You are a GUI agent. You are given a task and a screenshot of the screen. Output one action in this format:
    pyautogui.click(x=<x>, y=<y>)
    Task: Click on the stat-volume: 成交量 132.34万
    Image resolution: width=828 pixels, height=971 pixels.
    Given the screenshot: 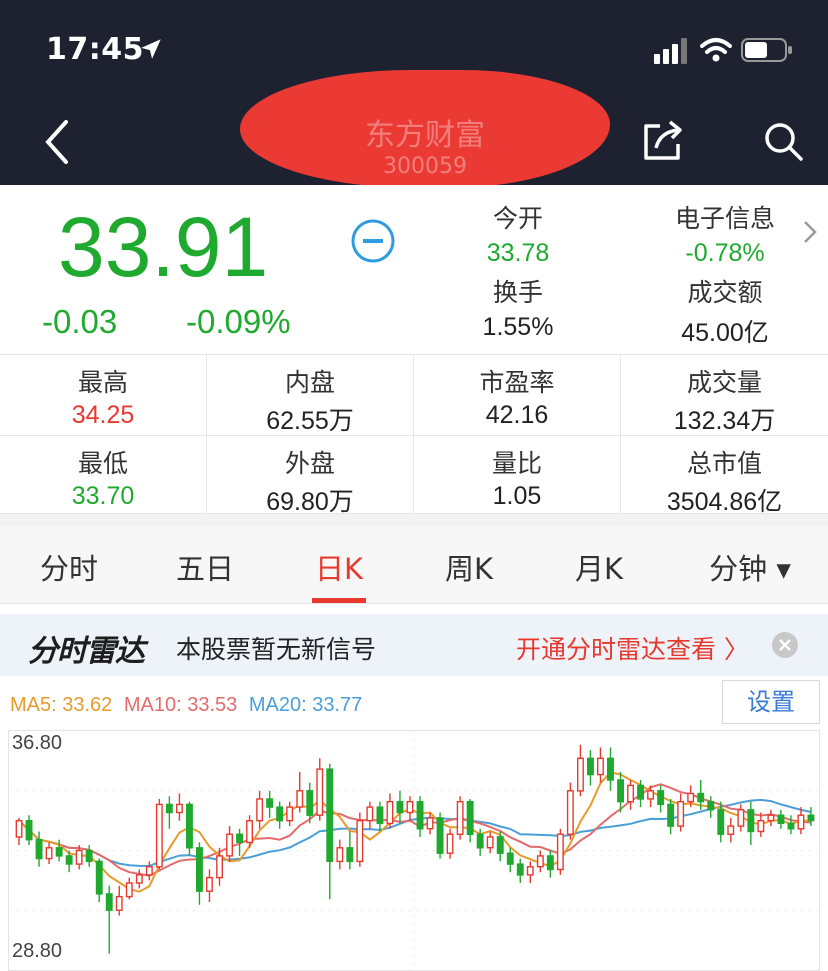 What is the action you would take?
    pyautogui.click(x=724, y=395)
    